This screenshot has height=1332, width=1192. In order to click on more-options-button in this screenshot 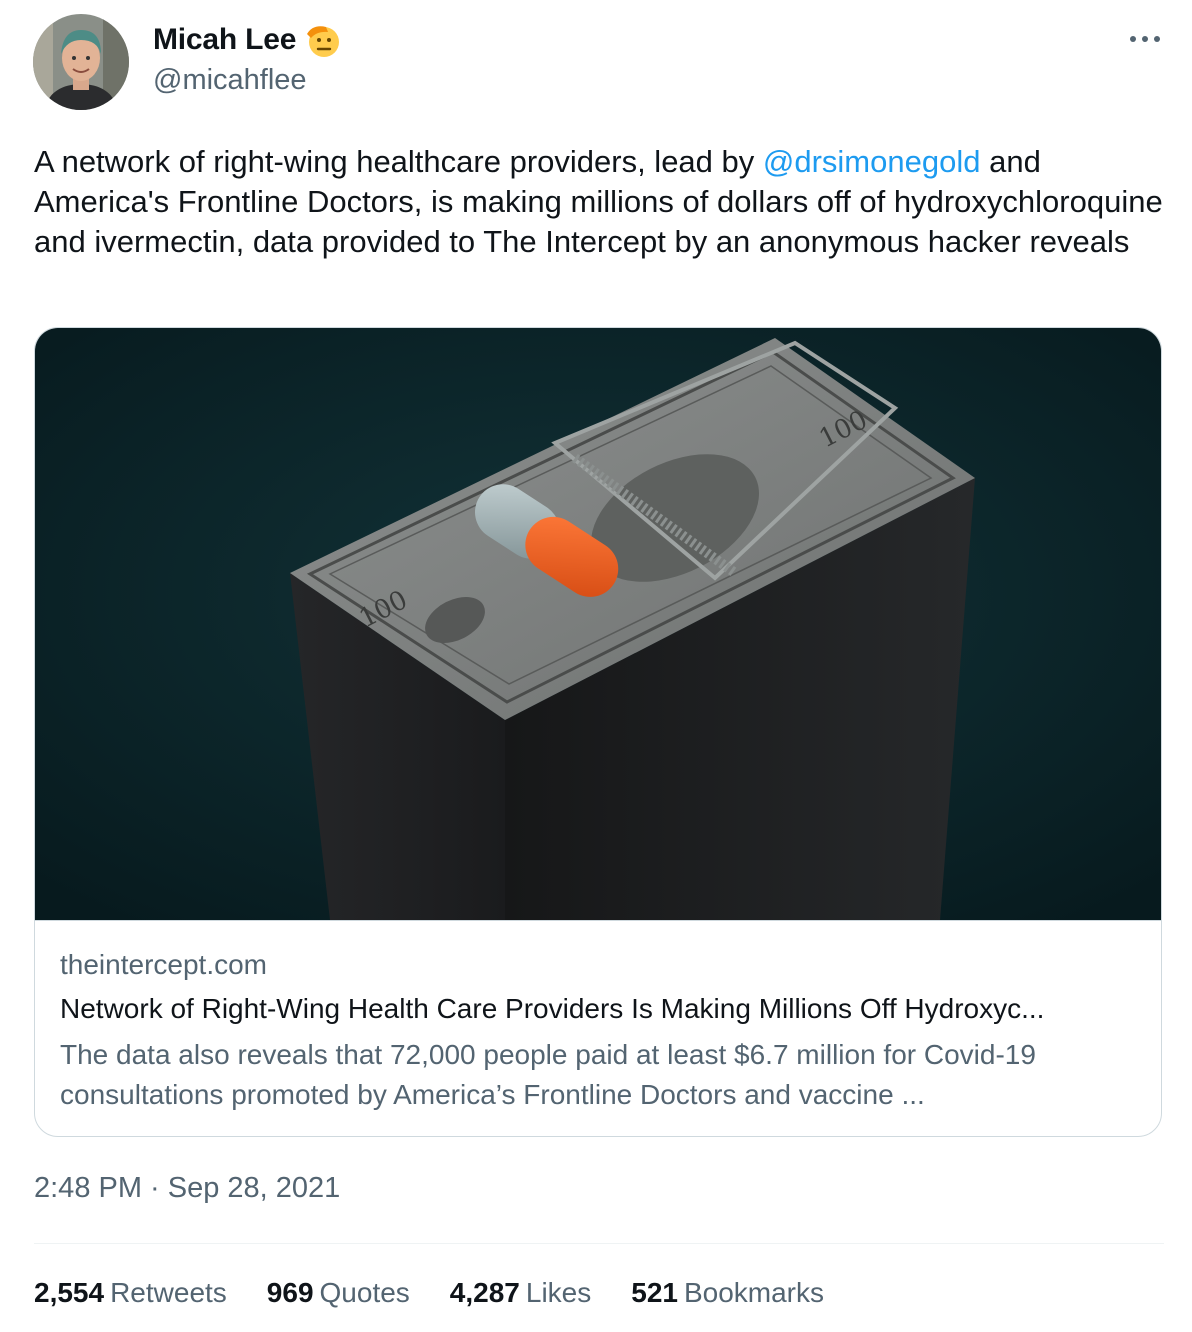, I will do `click(1145, 39)`.